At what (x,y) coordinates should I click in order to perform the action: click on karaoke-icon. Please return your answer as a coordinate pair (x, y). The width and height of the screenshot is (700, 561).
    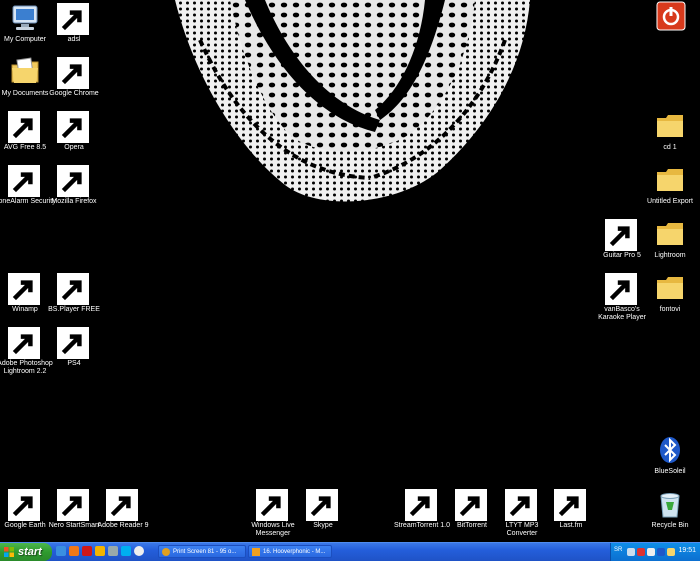
    Looking at the image, I should click on (621, 288).